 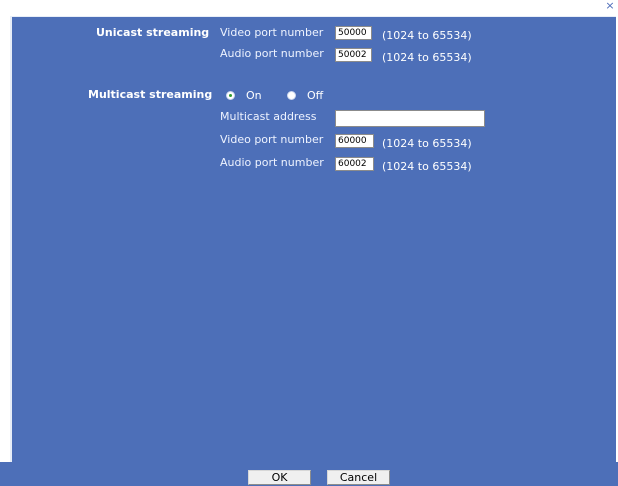 What do you see at coordinates (279, 477) in the screenshot?
I see `ok-button: OK` at bounding box center [279, 477].